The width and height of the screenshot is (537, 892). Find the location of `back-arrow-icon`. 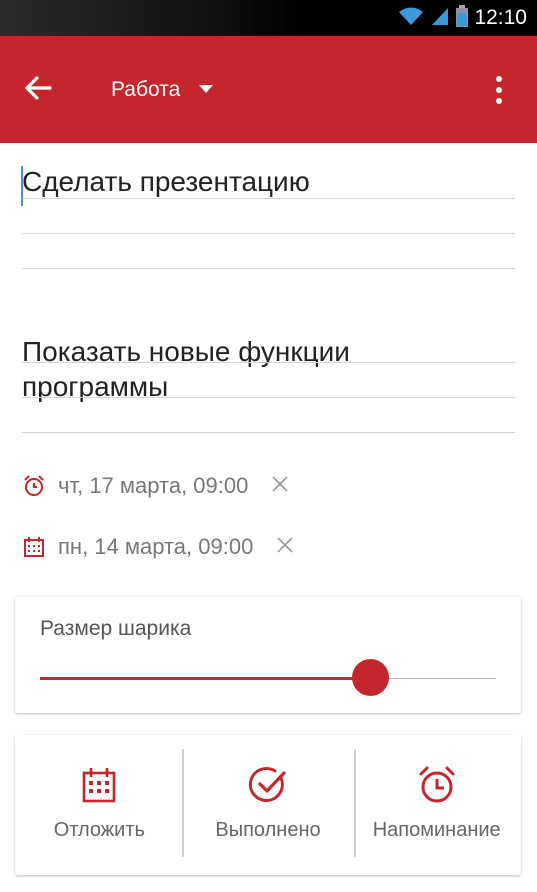

back-arrow-icon is located at coordinates (38, 90).